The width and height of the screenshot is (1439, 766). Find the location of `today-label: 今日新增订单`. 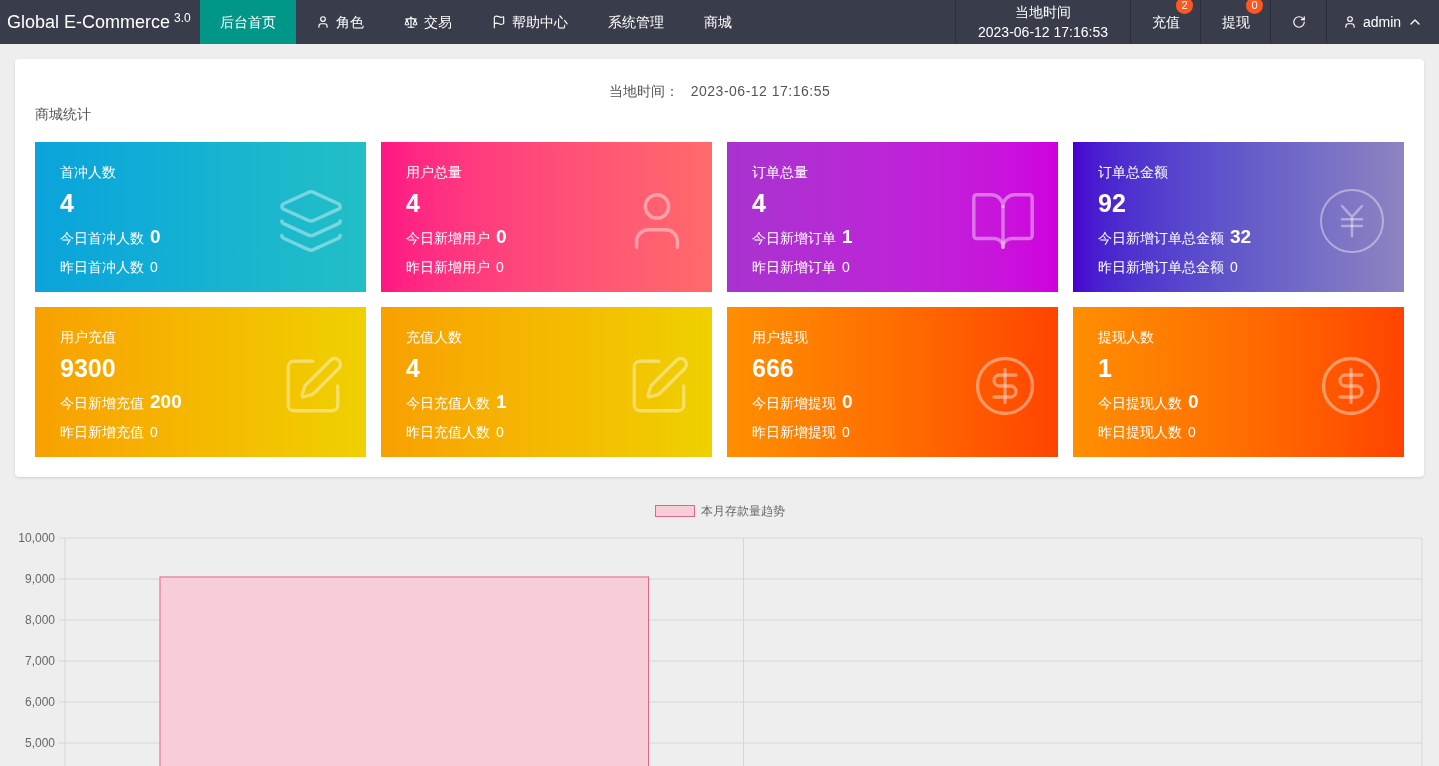

today-label: 今日新增订单 is located at coordinates (794, 238).